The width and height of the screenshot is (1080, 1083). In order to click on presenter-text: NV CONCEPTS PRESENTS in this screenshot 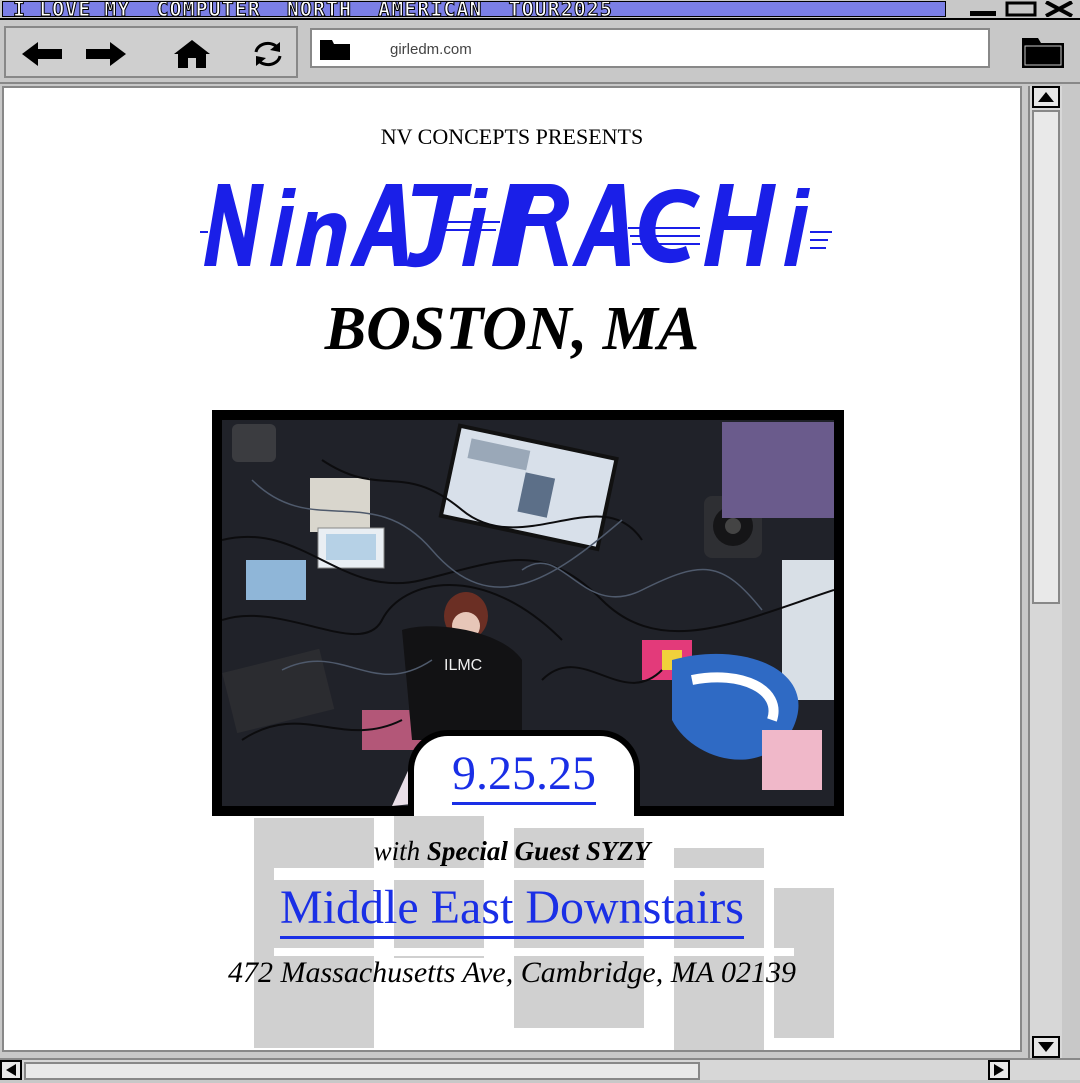, I will do `click(512, 136)`.